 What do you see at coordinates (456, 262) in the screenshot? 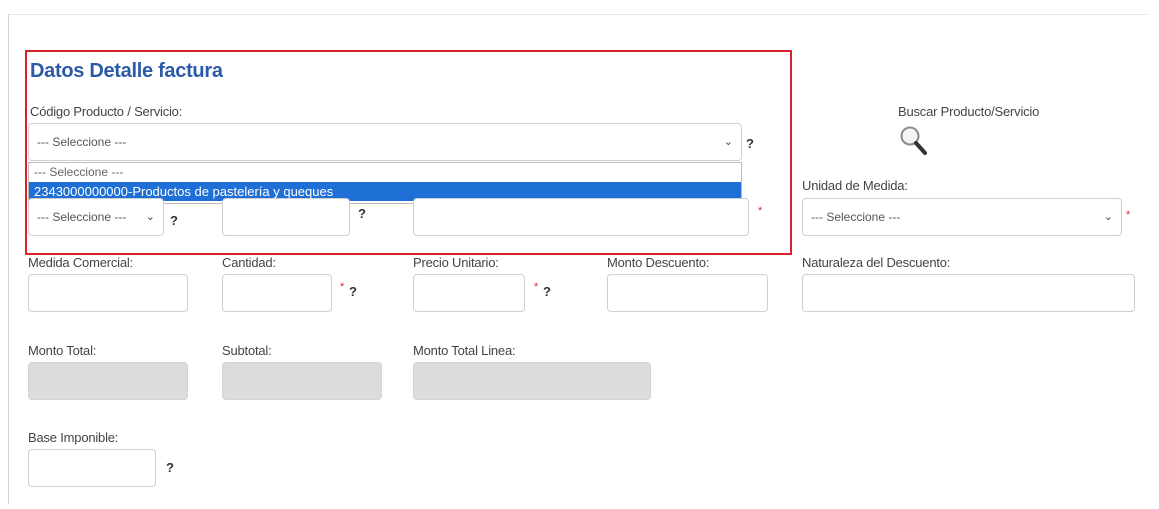
I see `precio-unitario-label: Precio Unitario:` at bounding box center [456, 262].